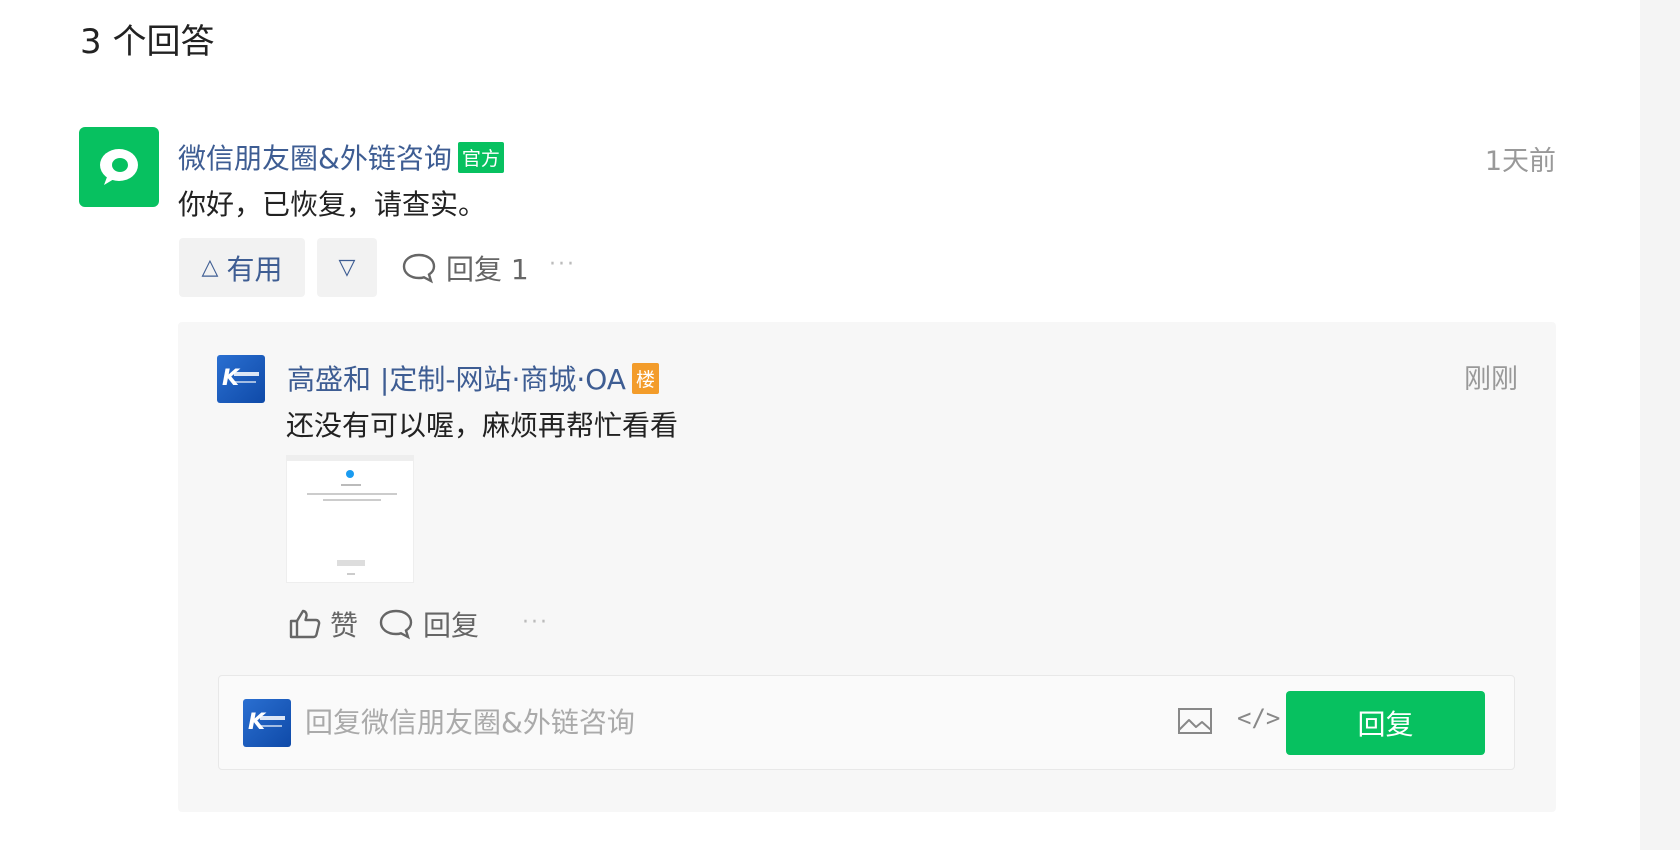 The image size is (1680, 850). I want to click on comment-reply-button: 回复, so click(429, 624).